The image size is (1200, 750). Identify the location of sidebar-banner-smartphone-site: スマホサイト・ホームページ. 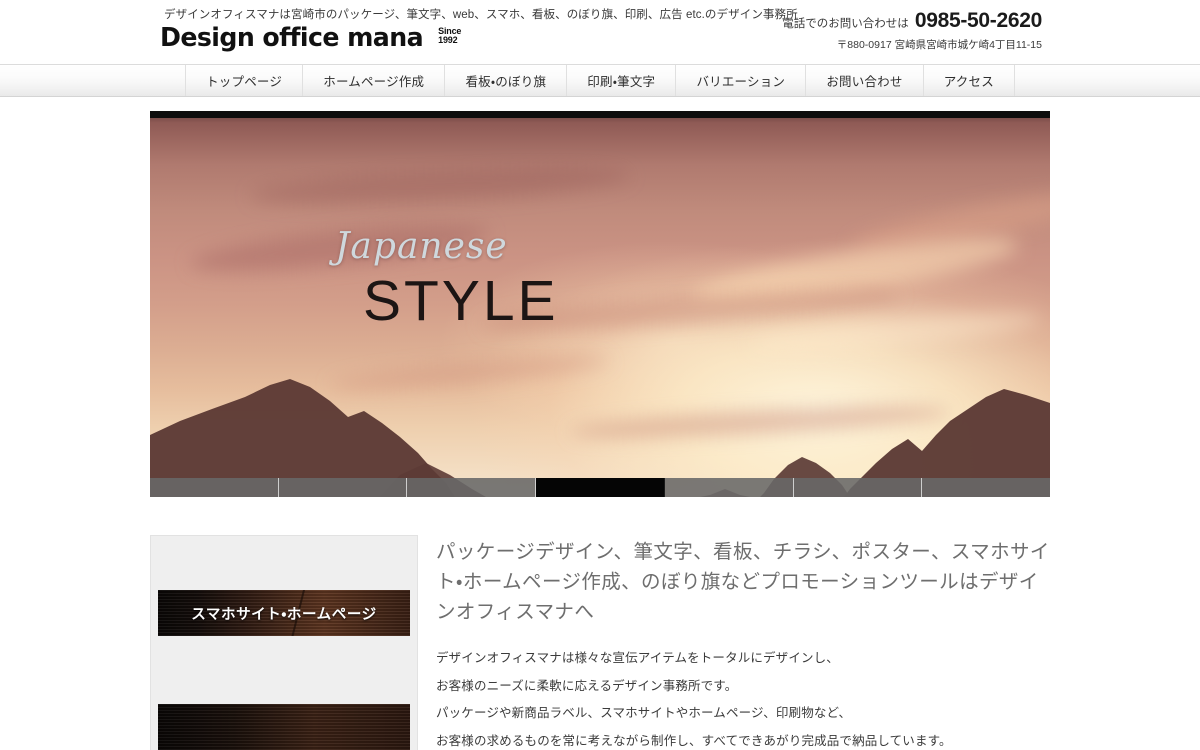
(284, 613).